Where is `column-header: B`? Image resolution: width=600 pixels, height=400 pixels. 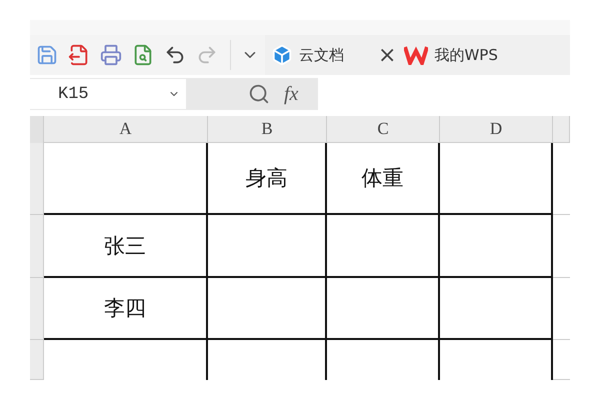
column-header: B is located at coordinates (267, 129).